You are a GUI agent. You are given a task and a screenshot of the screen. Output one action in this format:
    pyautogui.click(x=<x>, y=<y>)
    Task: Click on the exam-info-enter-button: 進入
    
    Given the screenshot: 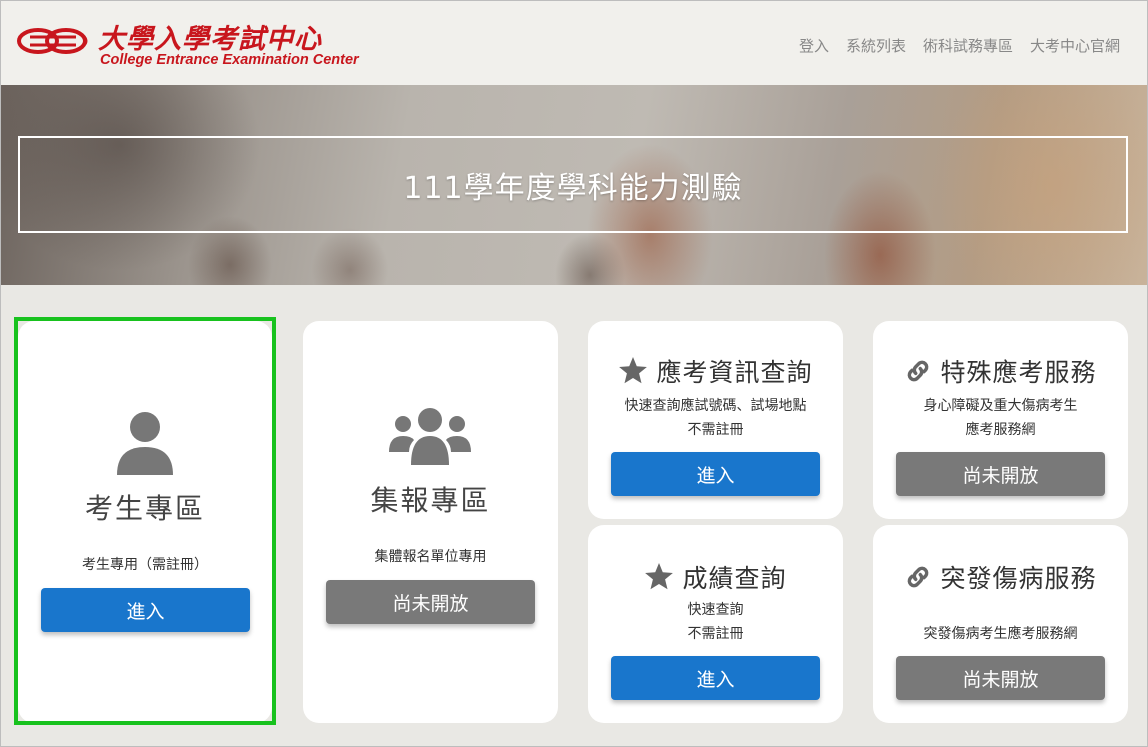 What is the action you would take?
    pyautogui.click(x=715, y=474)
    